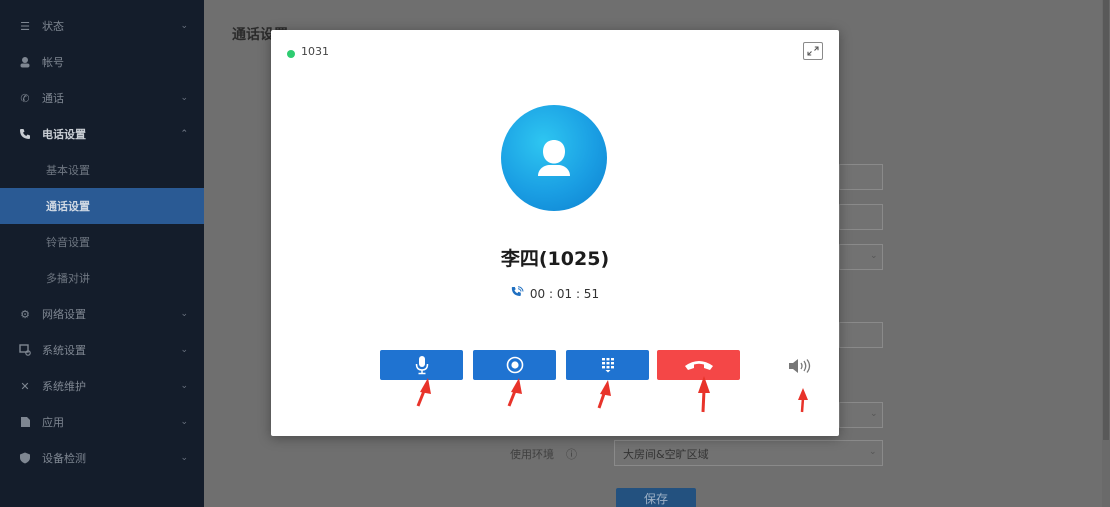 Image resolution: width=1110 pixels, height=507 pixels. I want to click on sidebar-item-diagnostics: 设备检测 ⌄, so click(102, 458).